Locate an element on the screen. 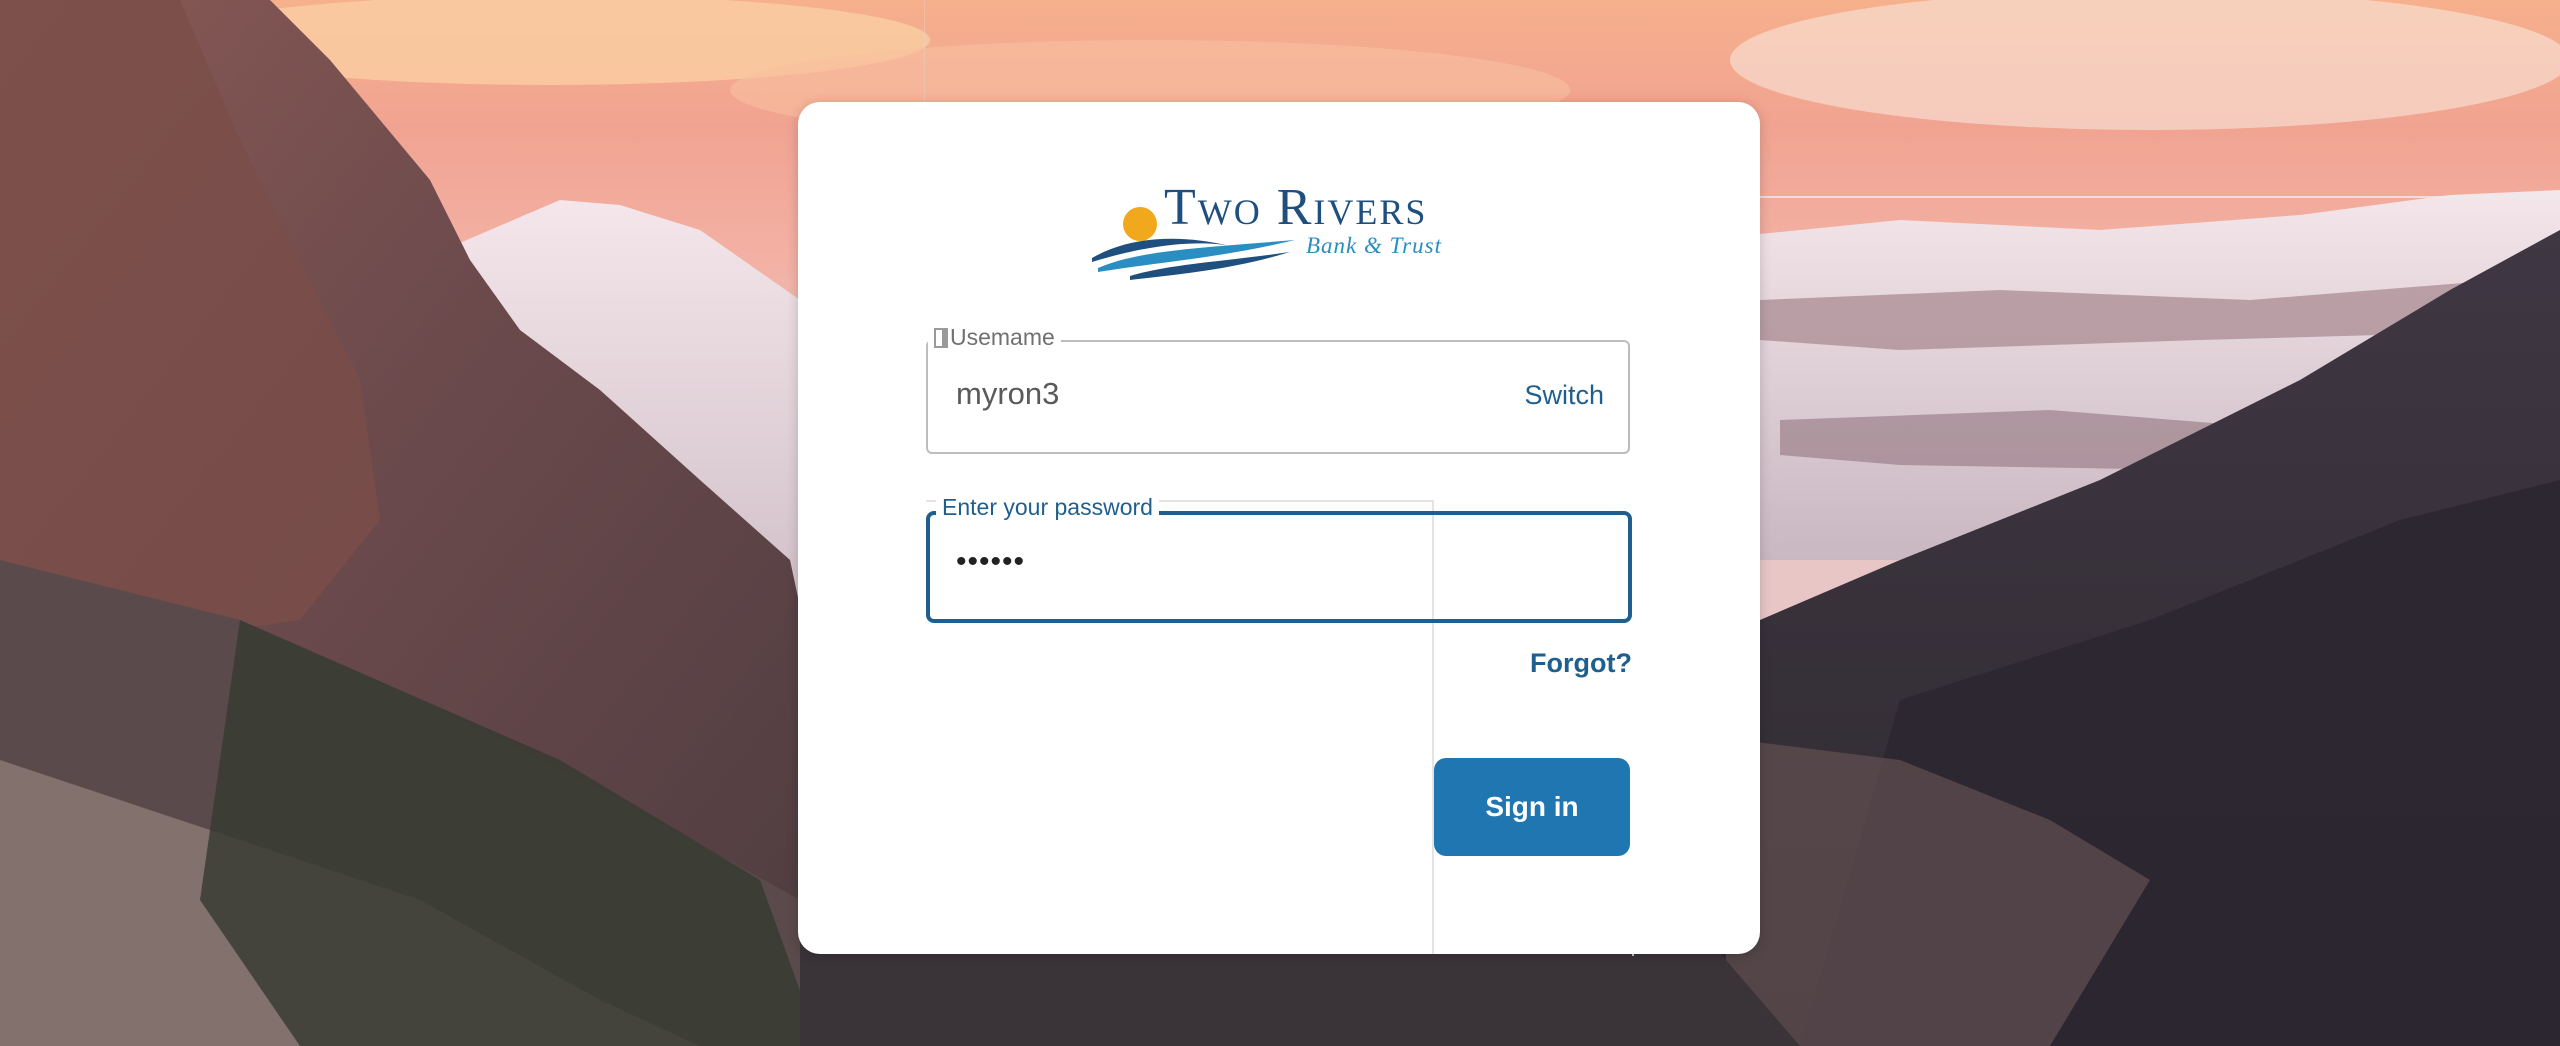  username-label-text: Usemame is located at coordinates (1002, 337).